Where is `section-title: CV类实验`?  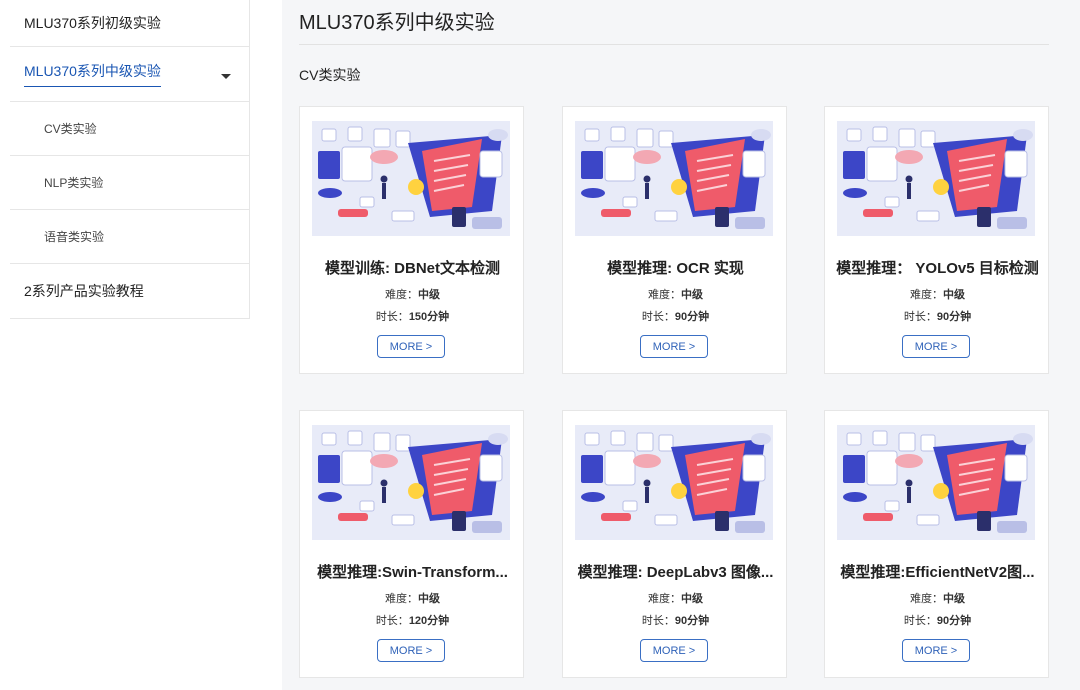
section-title: CV类实验 is located at coordinates (330, 75).